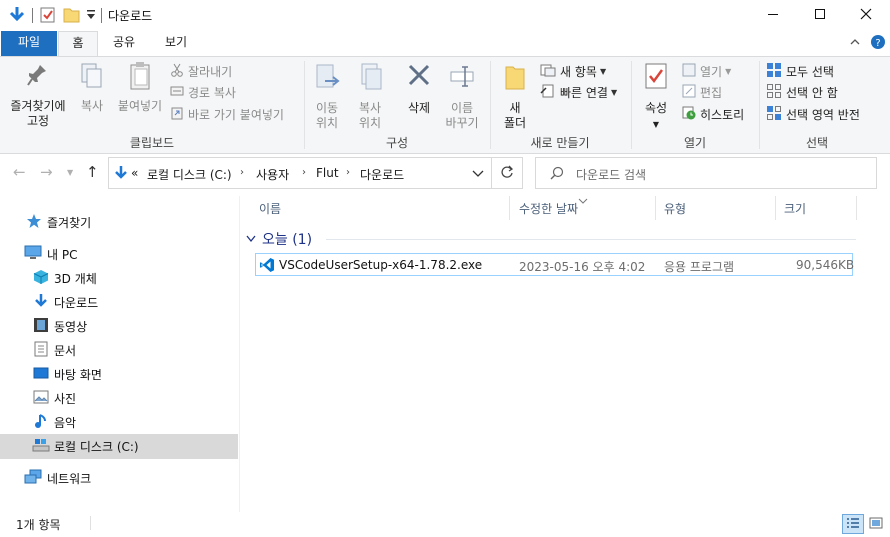 The image size is (890, 537). What do you see at coordinates (675, 208) in the screenshot?
I see `column-header-type: 유형` at bounding box center [675, 208].